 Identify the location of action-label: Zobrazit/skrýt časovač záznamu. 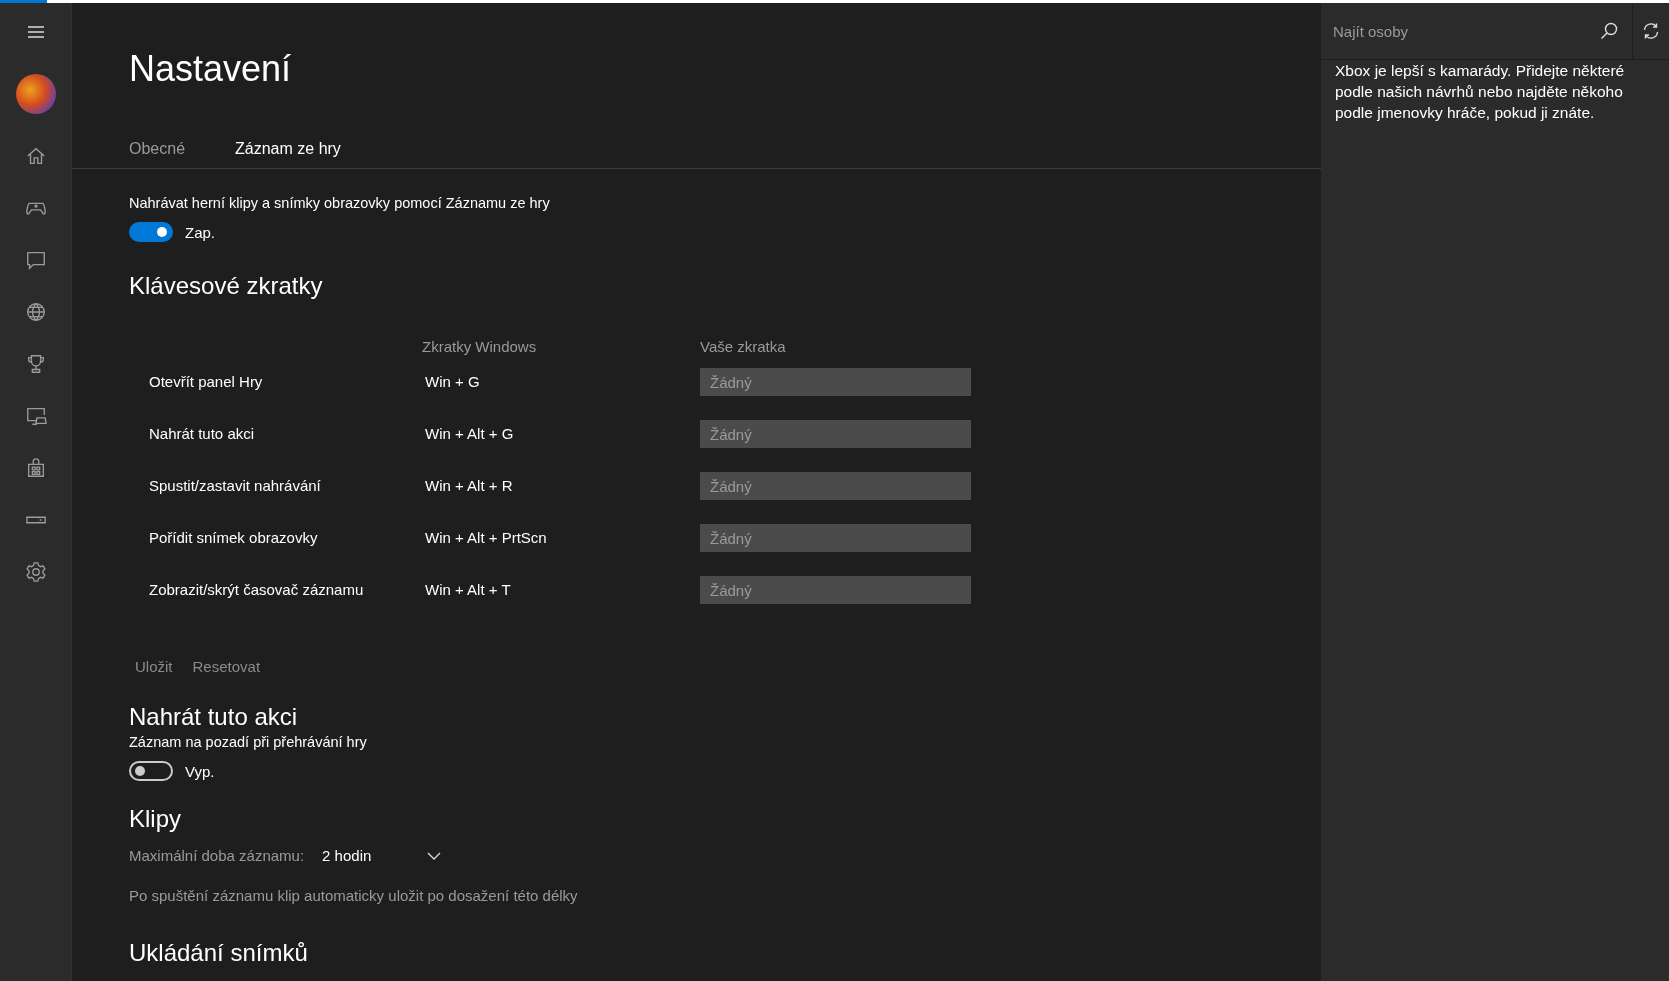
(256, 589).